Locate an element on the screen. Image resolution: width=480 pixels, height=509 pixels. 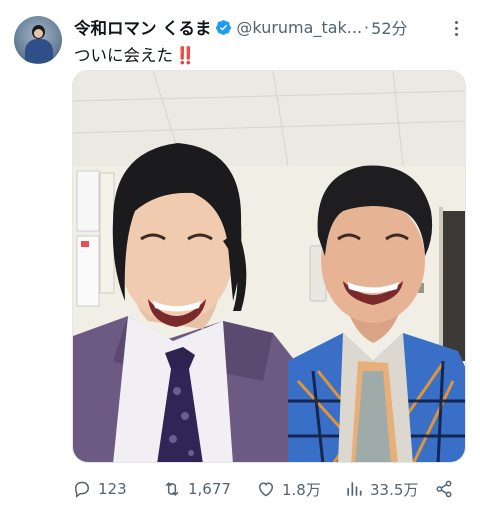
reply-button: 123 is located at coordinates (99, 489).